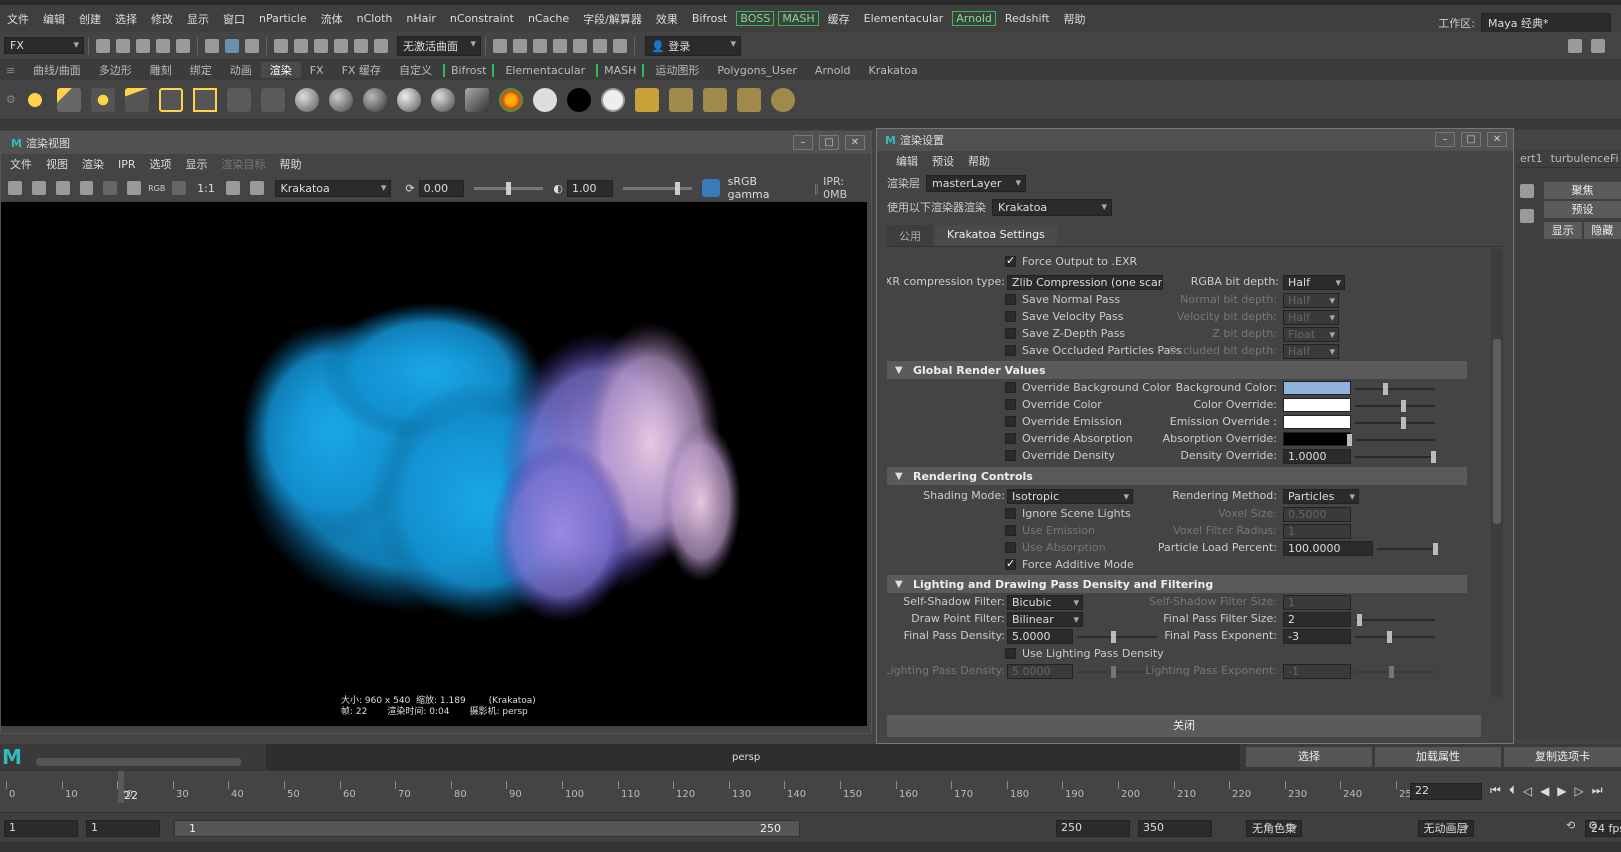 This screenshot has height=852, width=1621. Describe the element at coordinates (520, 45) in the screenshot. I see `render-sequence-icon` at that location.